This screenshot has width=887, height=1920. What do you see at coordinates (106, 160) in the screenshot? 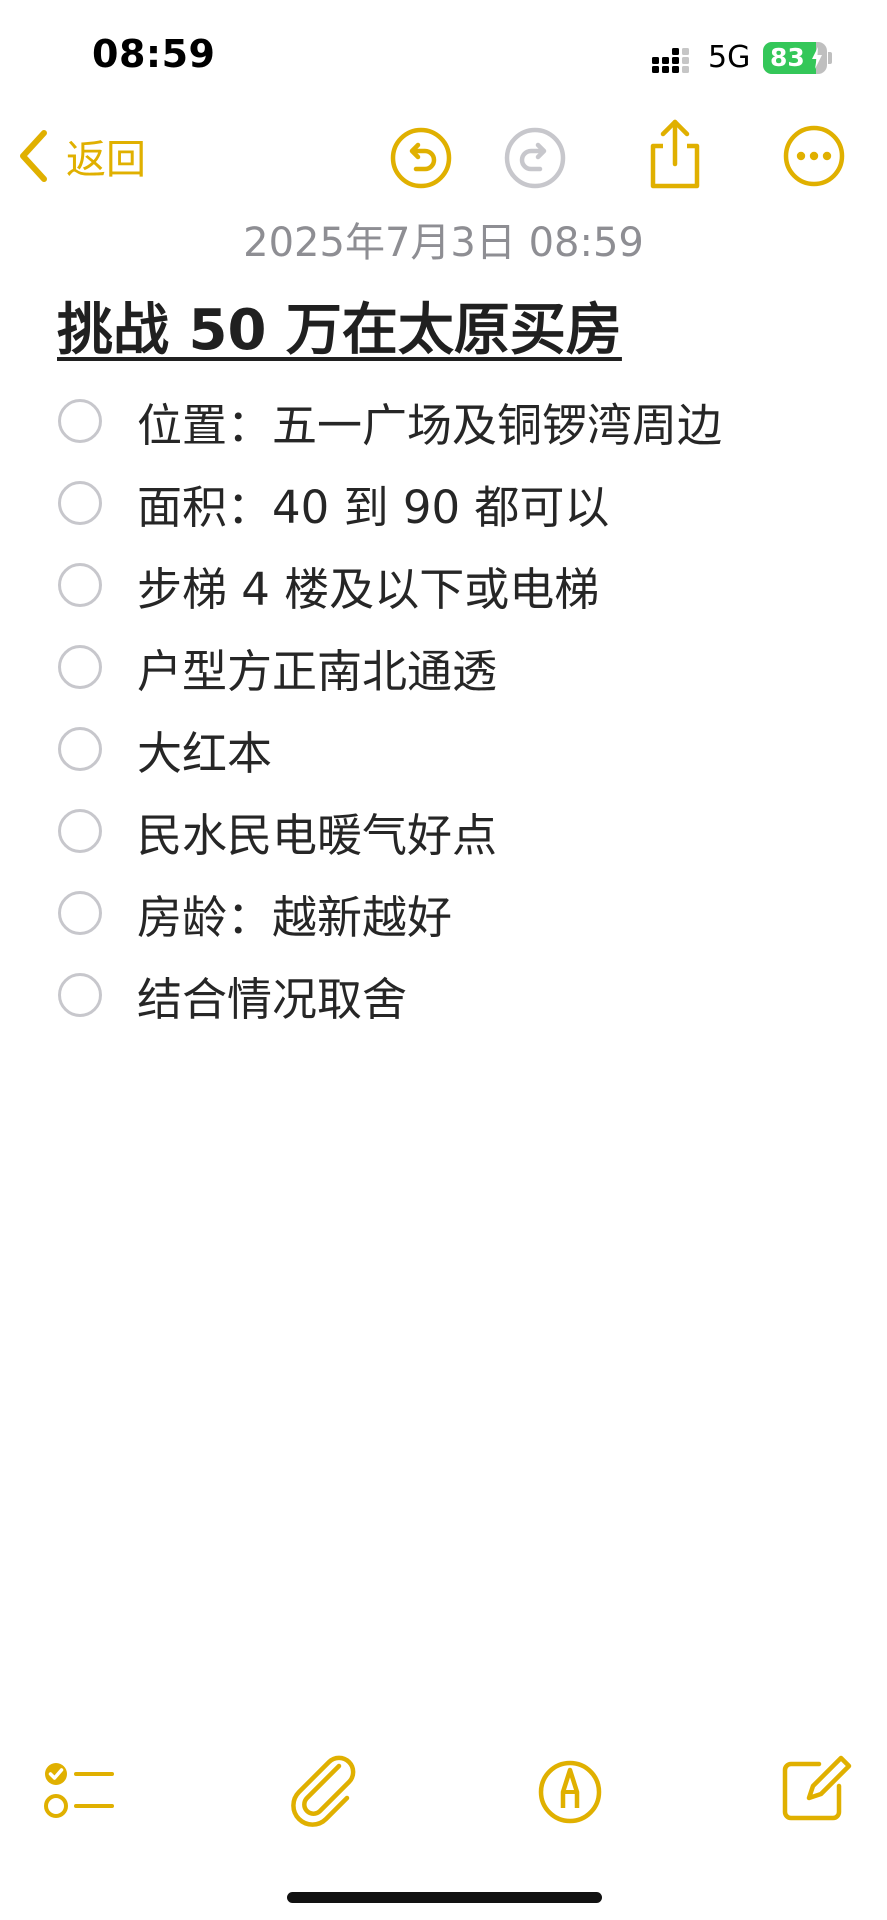
I see `back-label: 返回` at bounding box center [106, 160].